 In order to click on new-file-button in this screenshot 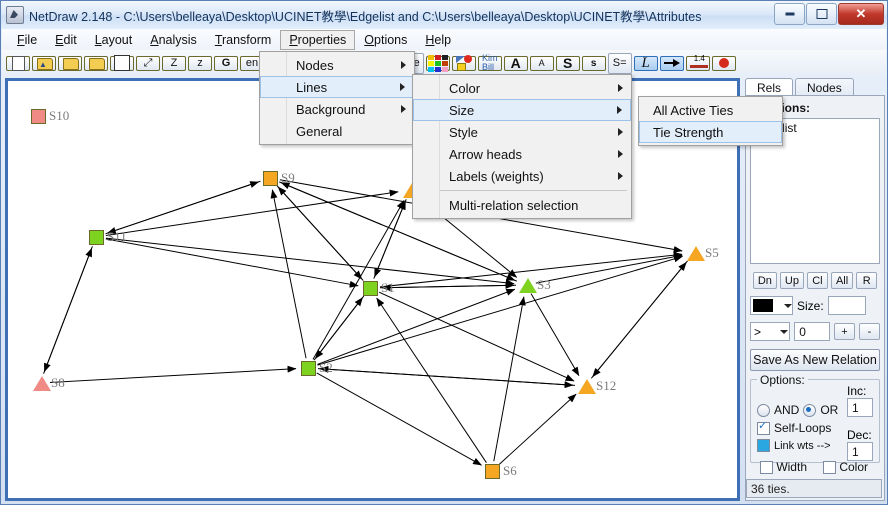, I will do `click(18, 63)`.